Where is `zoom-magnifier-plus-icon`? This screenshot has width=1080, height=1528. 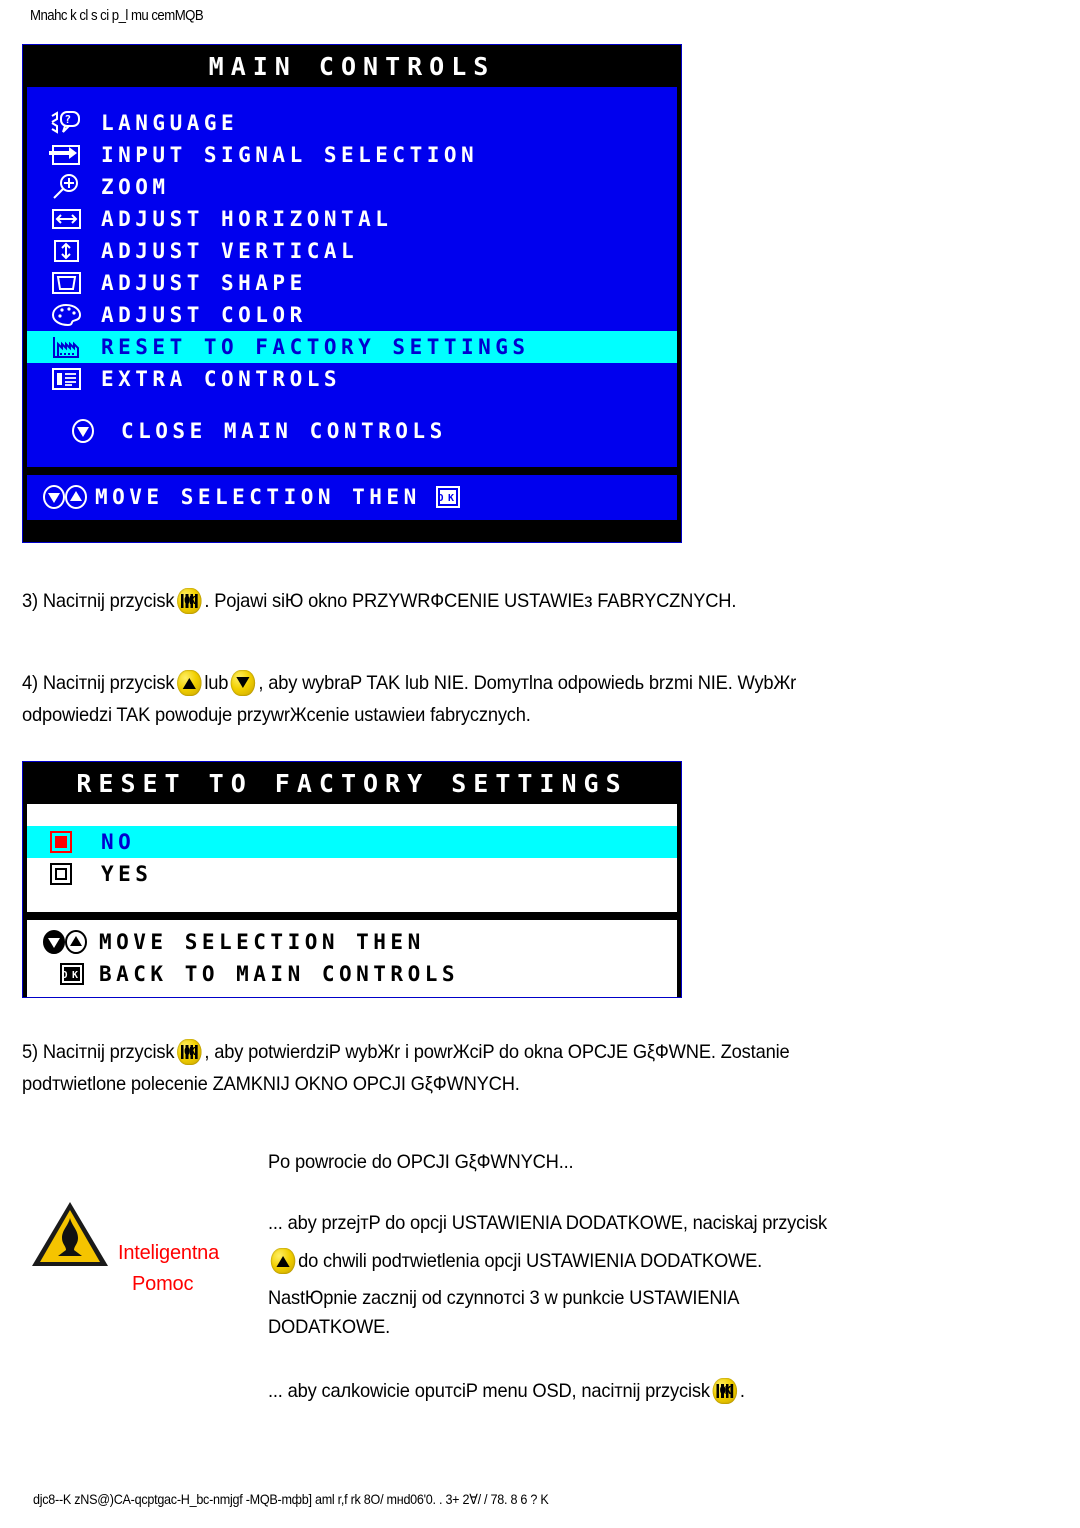 zoom-magnifier-plus-icon is located at coordinates (69, 187).